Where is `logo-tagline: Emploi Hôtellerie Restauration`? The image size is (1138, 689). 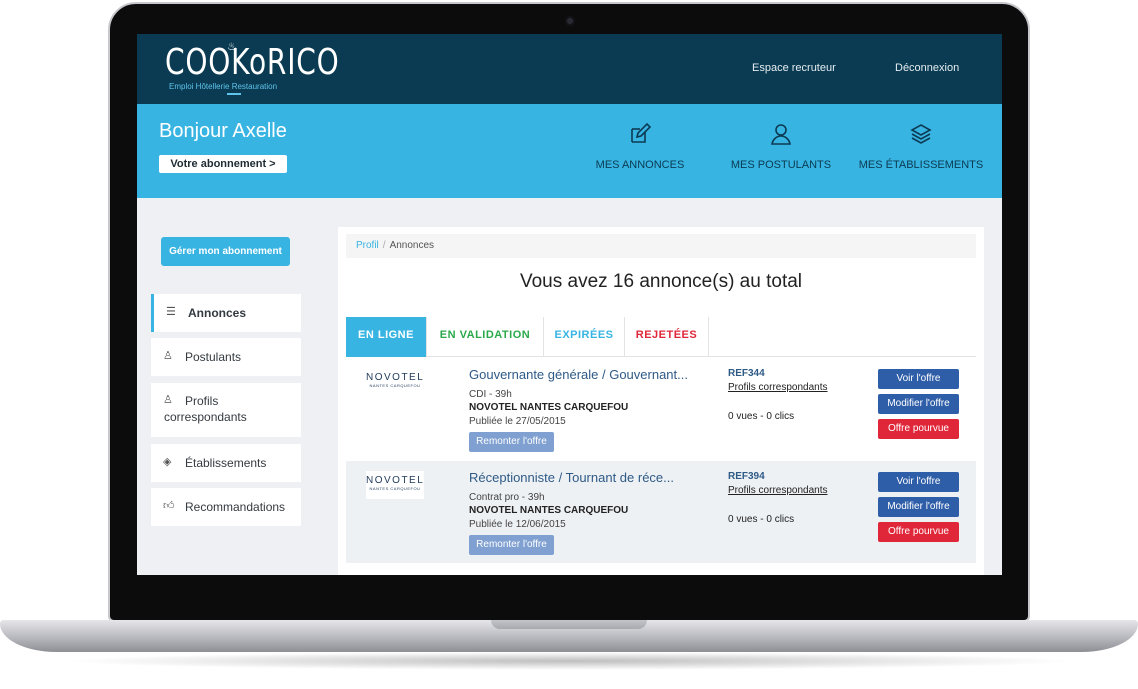 logo-tagline: Emploi Hôtellerie Restauration is located at coordinates (223, 86).